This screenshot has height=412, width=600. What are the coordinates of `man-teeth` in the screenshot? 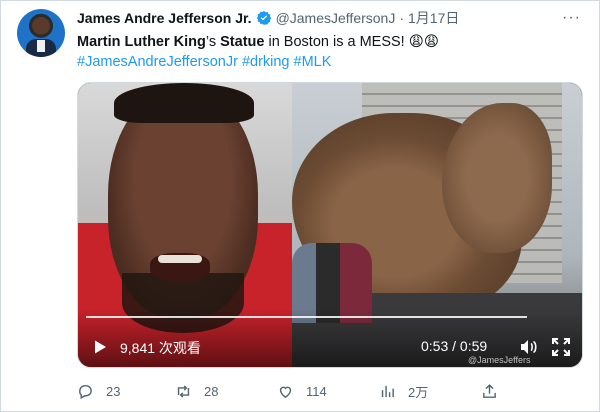 It's located at (180, 259).